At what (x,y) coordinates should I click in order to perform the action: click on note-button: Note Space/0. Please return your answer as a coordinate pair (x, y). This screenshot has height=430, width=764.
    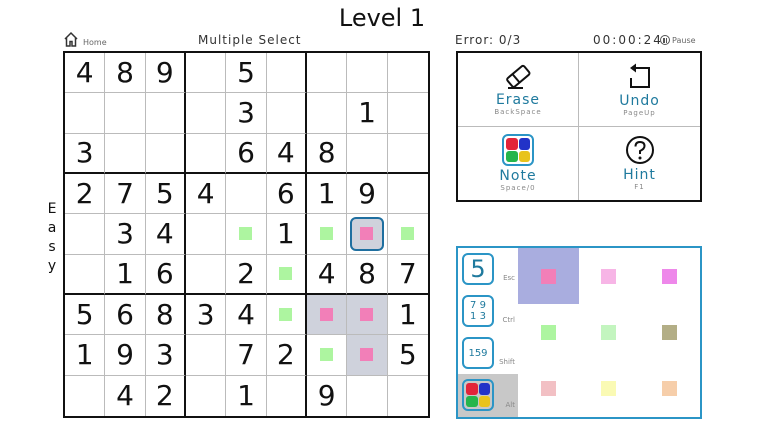
    Looking at the image, I should click on (518, 163).